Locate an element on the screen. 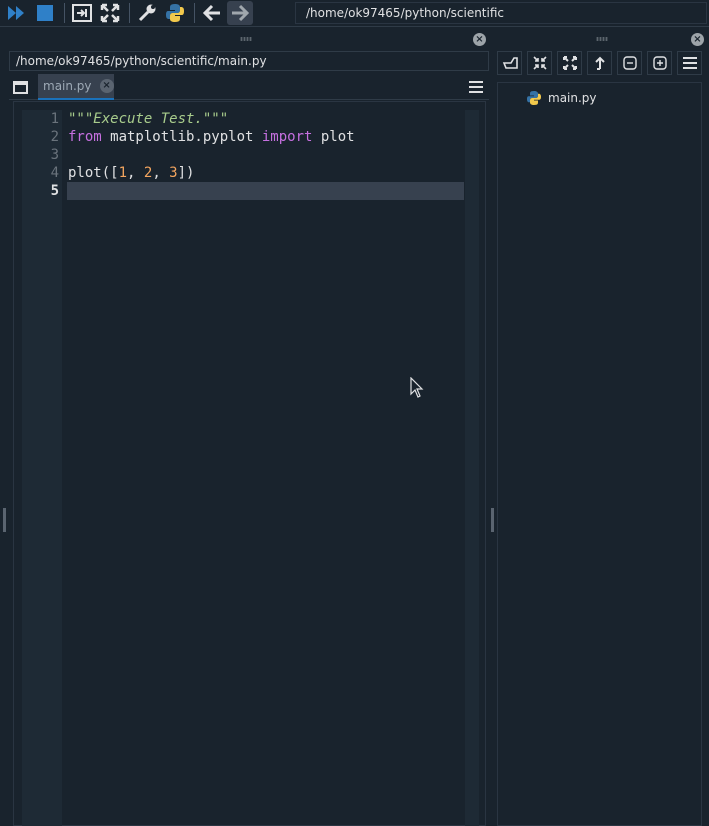  files-dock-title: × is located at coordinates (602, 39).